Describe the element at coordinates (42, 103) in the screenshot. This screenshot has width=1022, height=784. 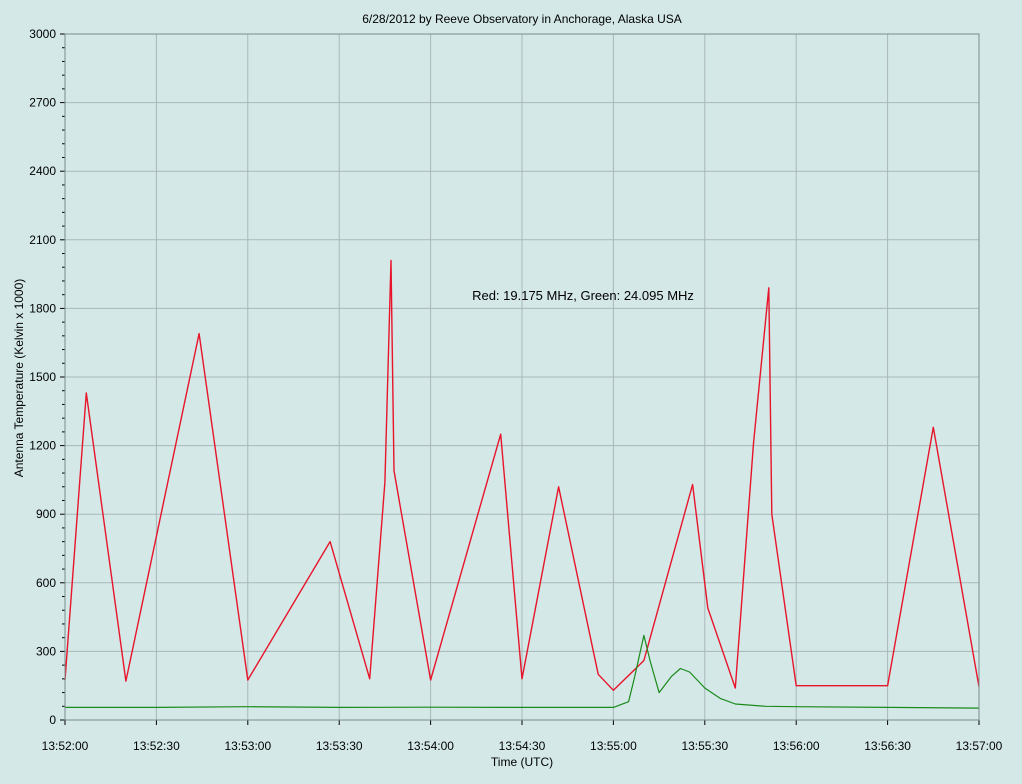
I see `y-tick-label: 2700` at that location.